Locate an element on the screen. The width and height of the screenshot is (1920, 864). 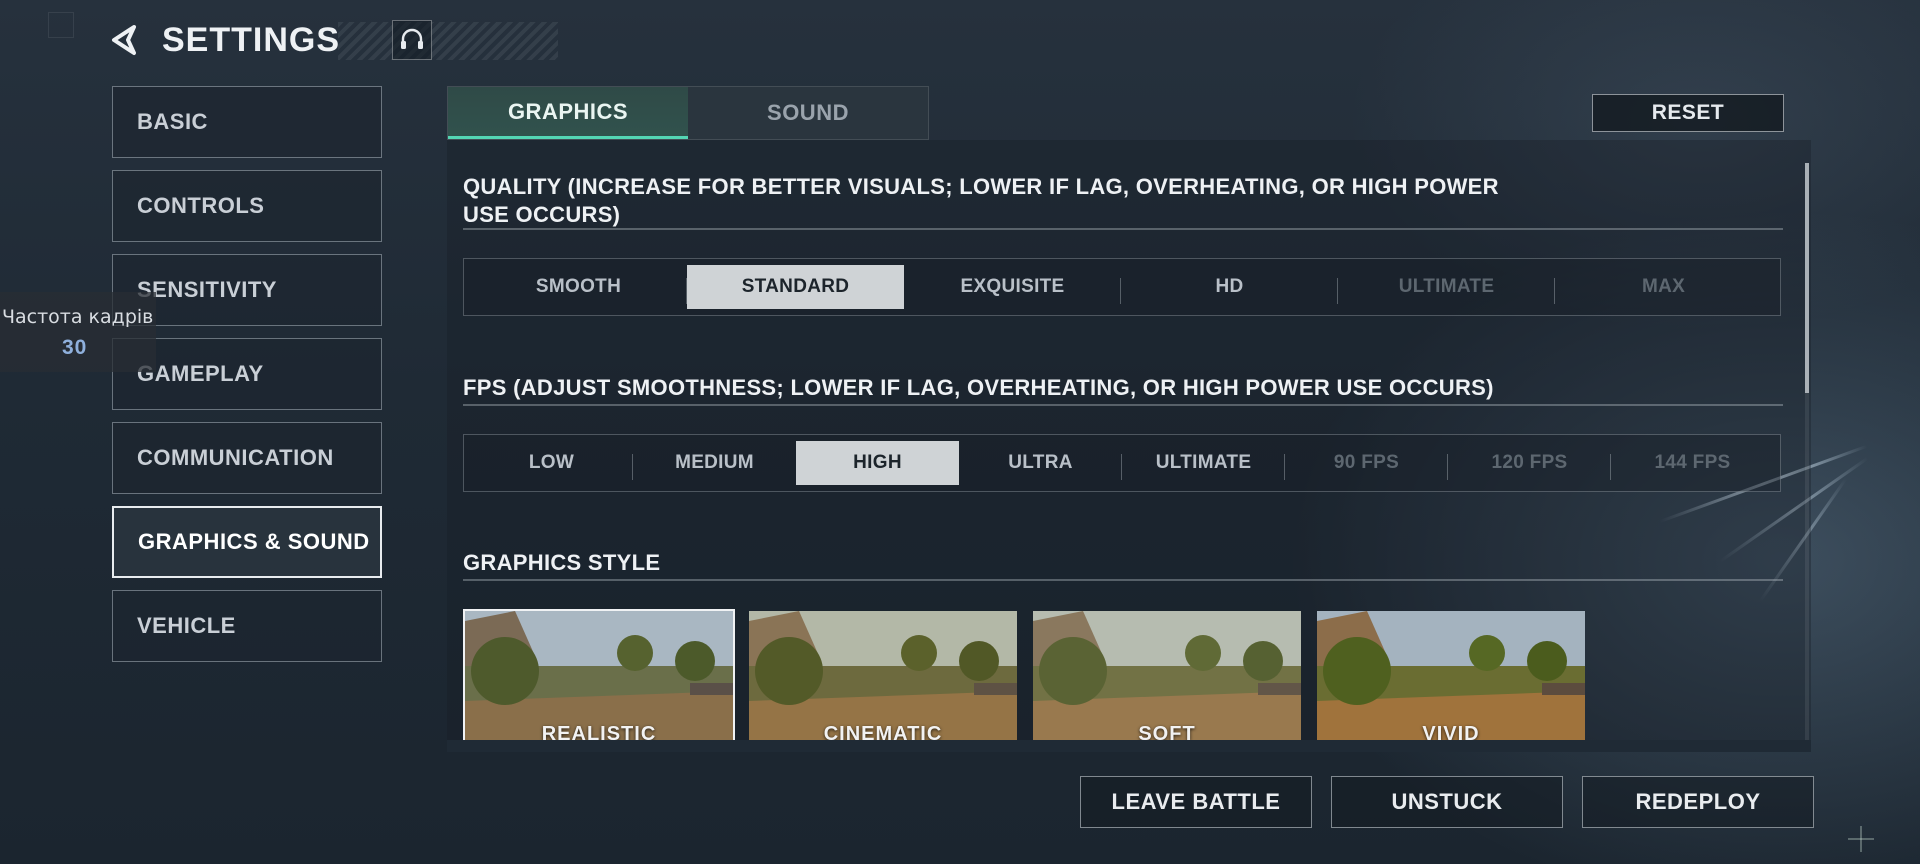
quality-option-standard: STANDARD is located at coordinates (795, 287).